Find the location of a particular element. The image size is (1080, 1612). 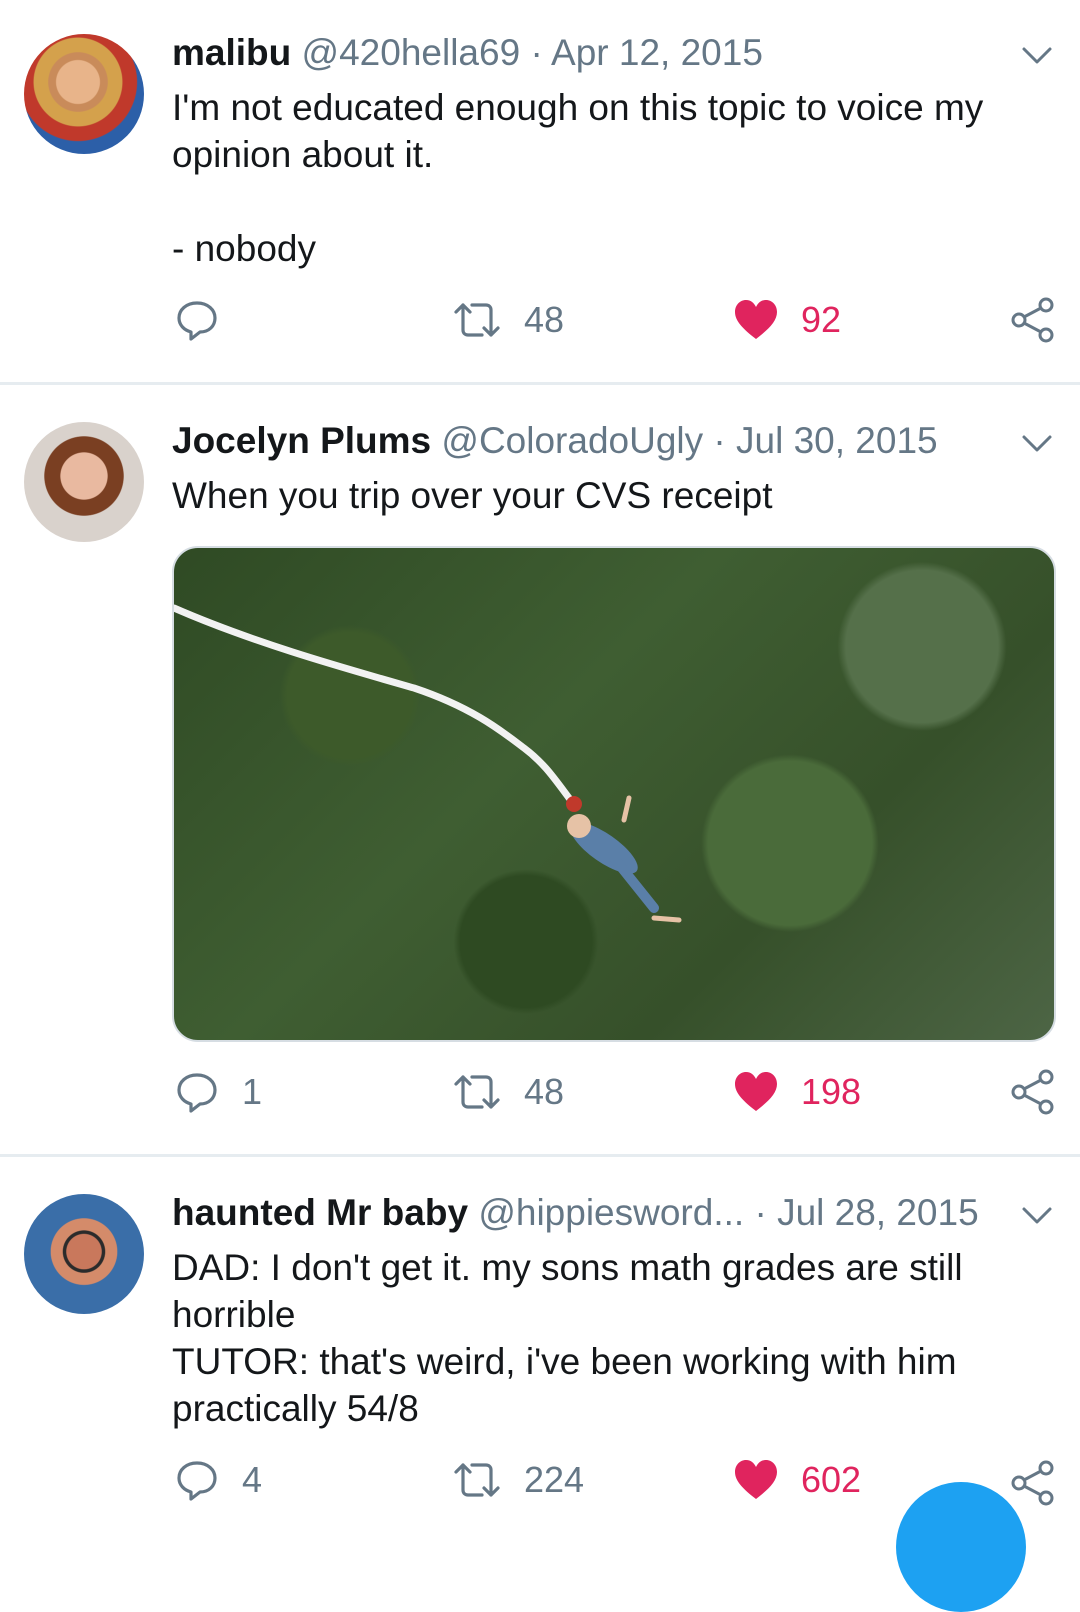

tweet-date: Apr 12, 2015 is located at coordinates (657, 52).